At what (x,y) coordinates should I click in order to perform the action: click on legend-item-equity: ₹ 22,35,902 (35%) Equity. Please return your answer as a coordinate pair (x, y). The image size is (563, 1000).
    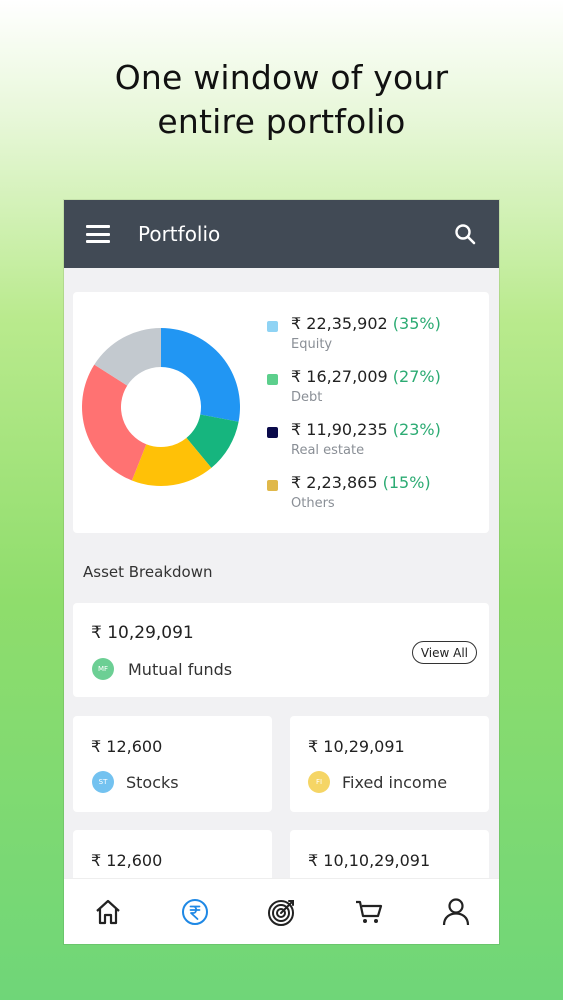
    Looking at the image, I should click on (375, 340).